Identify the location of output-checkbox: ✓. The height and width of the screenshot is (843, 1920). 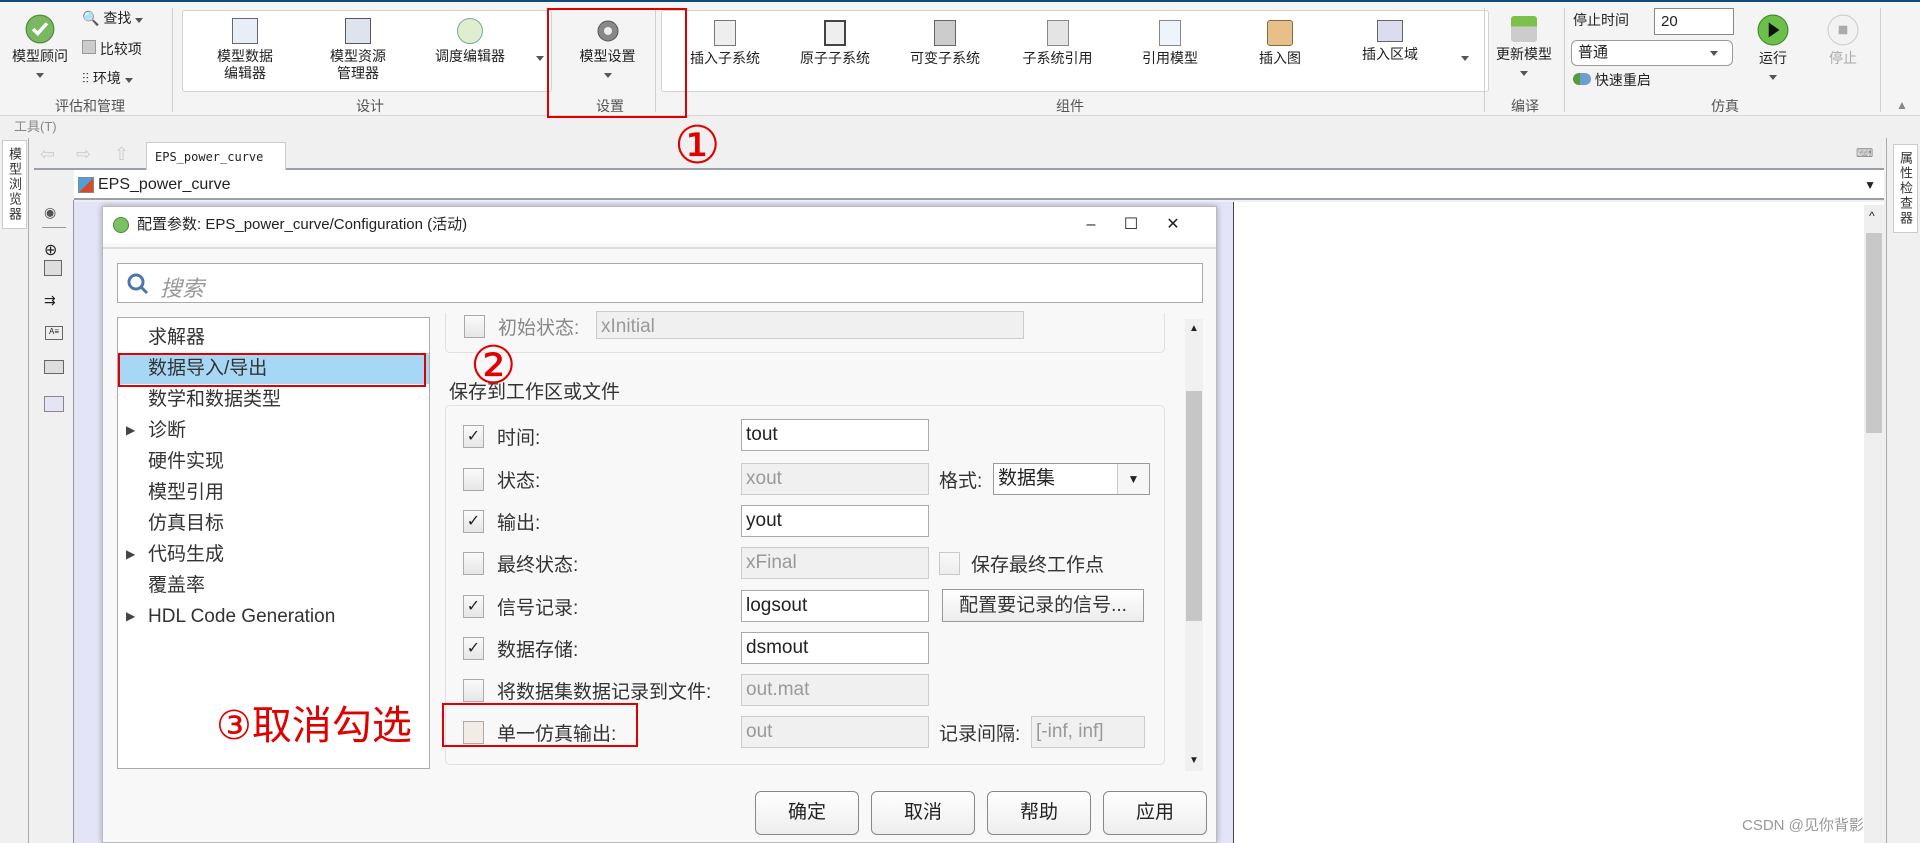
(473, 521).